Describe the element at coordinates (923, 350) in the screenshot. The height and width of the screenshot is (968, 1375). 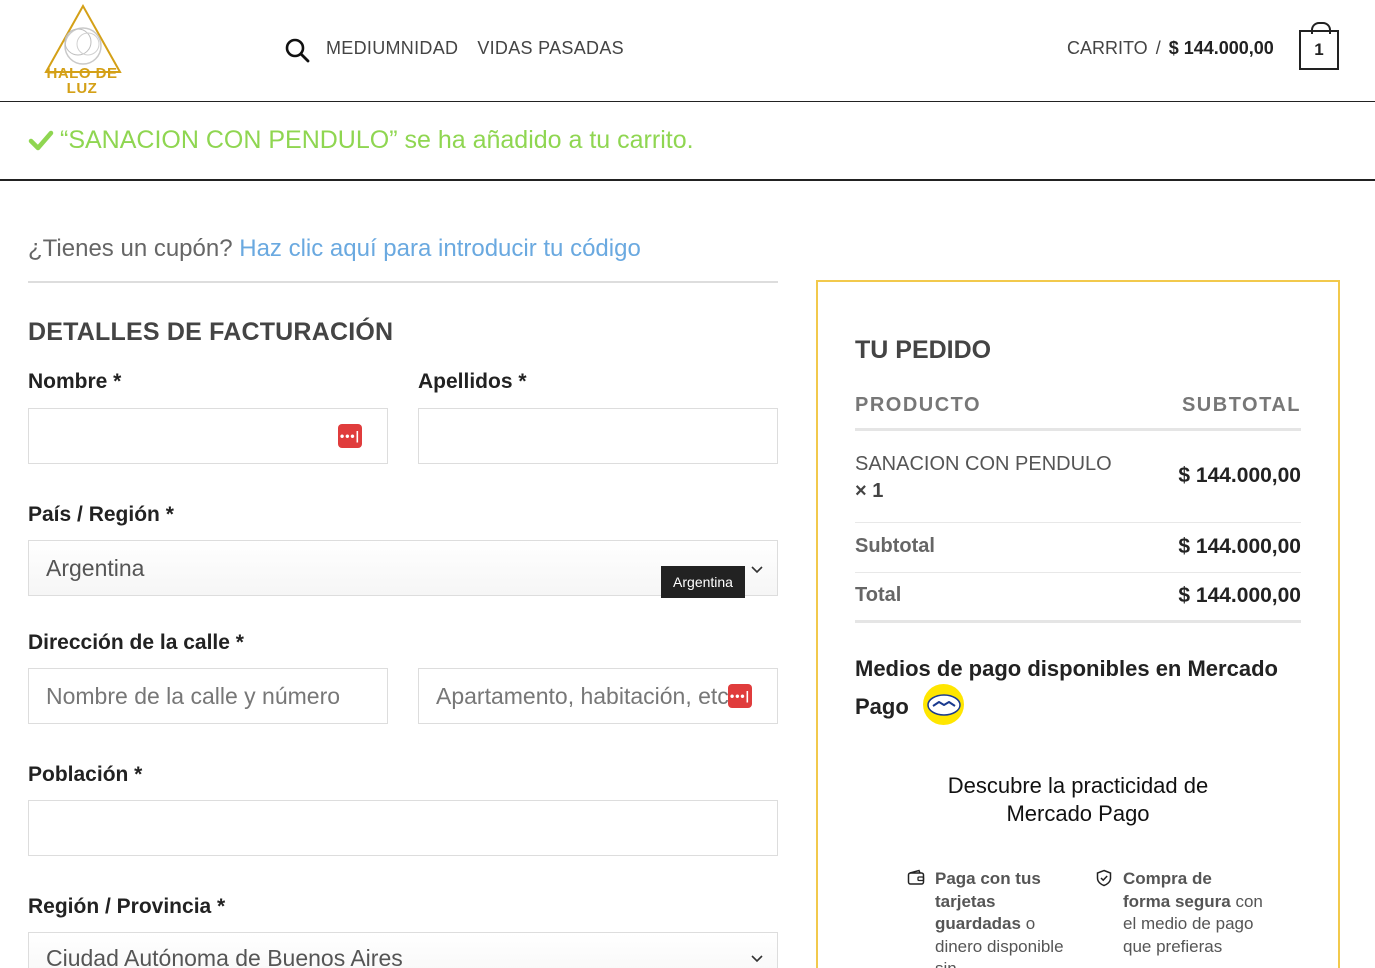
I see `order-title: TU PEDIDO` at that location.